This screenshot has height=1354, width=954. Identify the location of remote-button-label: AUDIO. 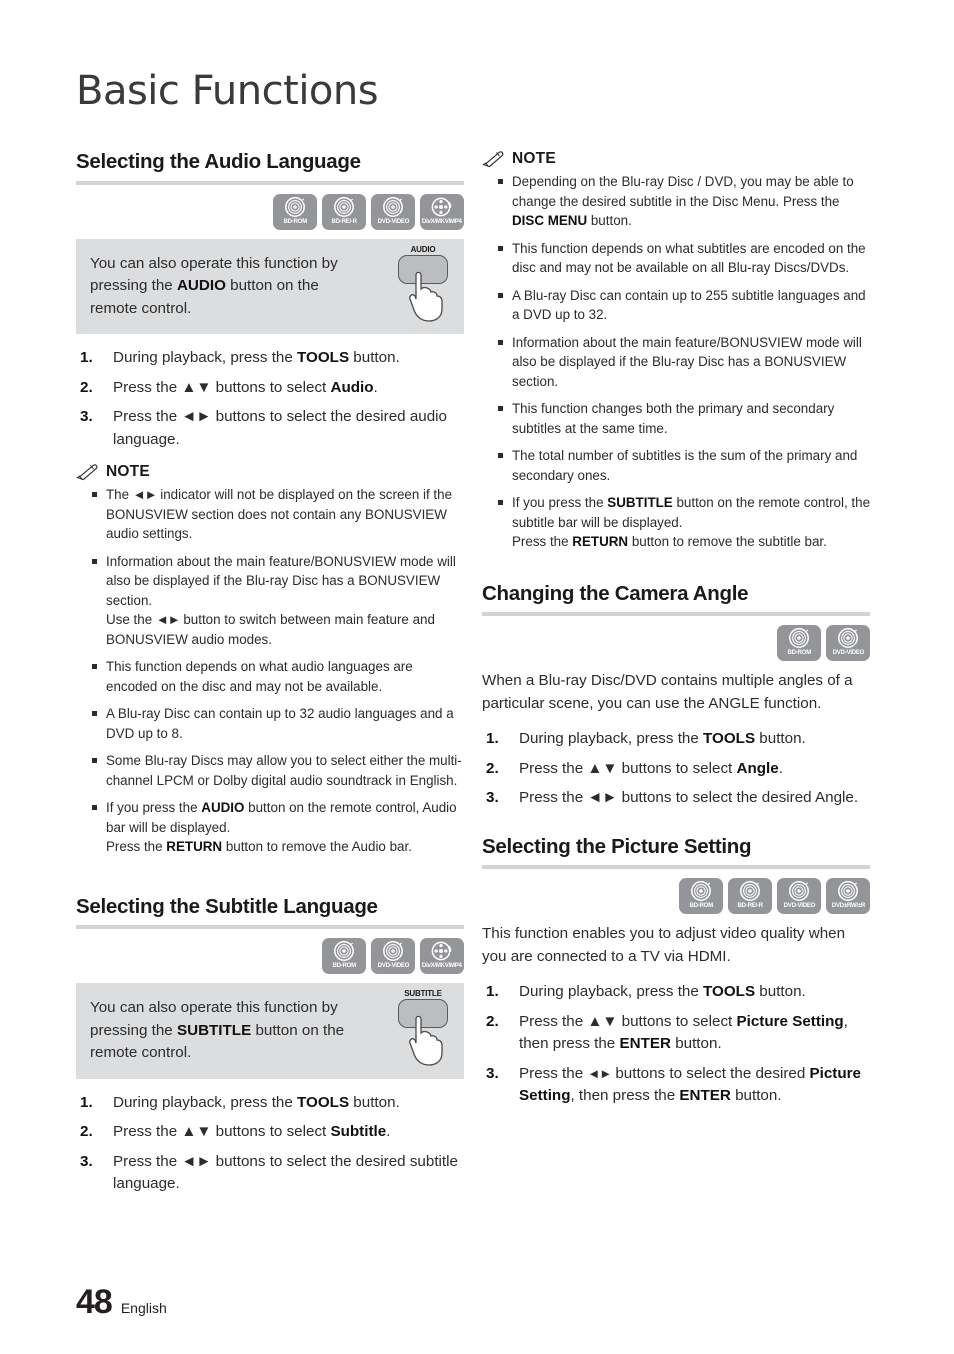
(423, 249).